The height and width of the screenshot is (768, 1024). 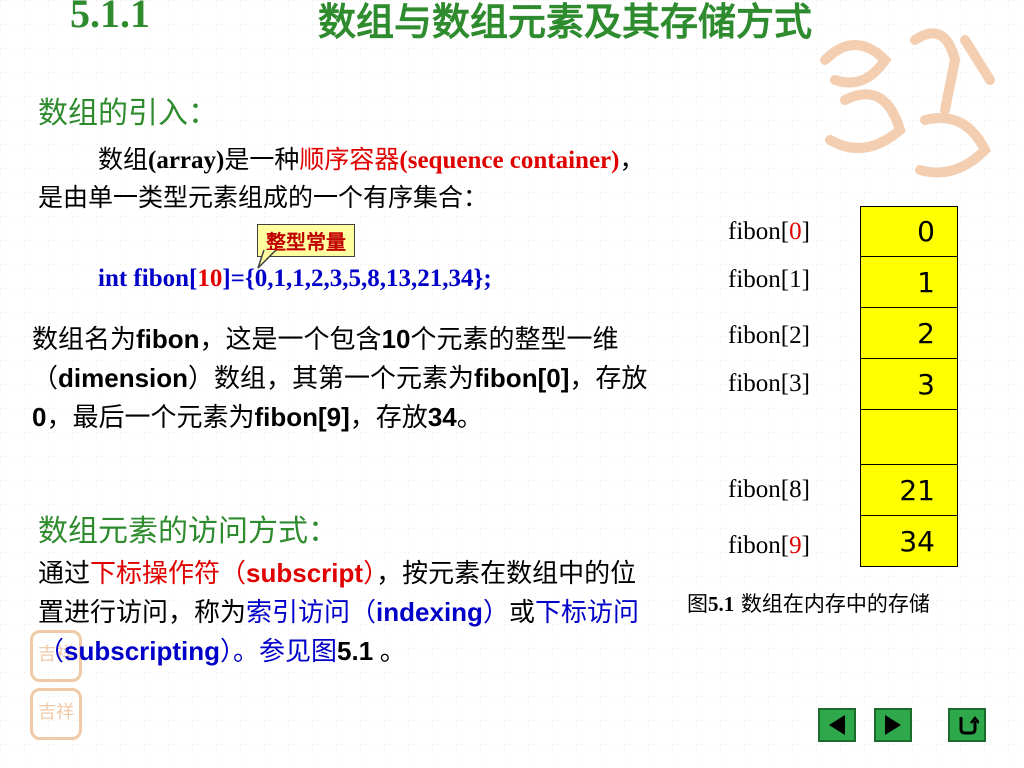 I want to click on caption-prefix: 图, so click(x=697, y=604).